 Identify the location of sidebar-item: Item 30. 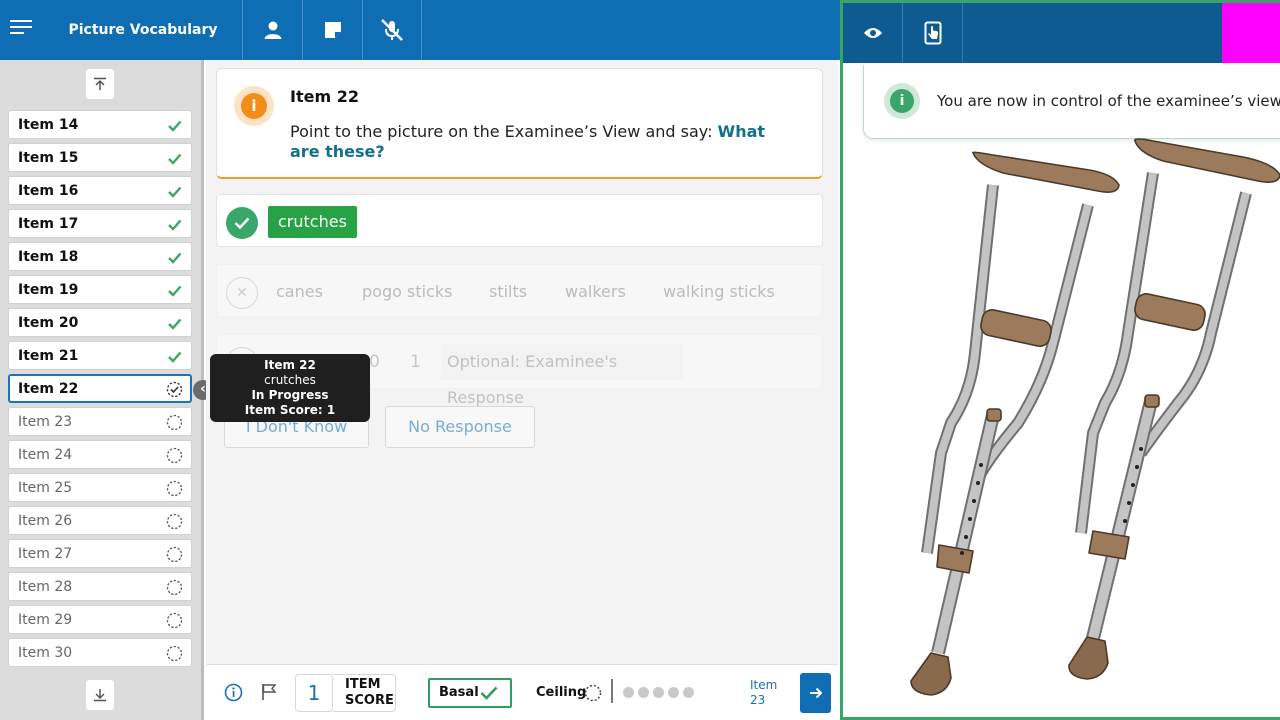
(100, 652).